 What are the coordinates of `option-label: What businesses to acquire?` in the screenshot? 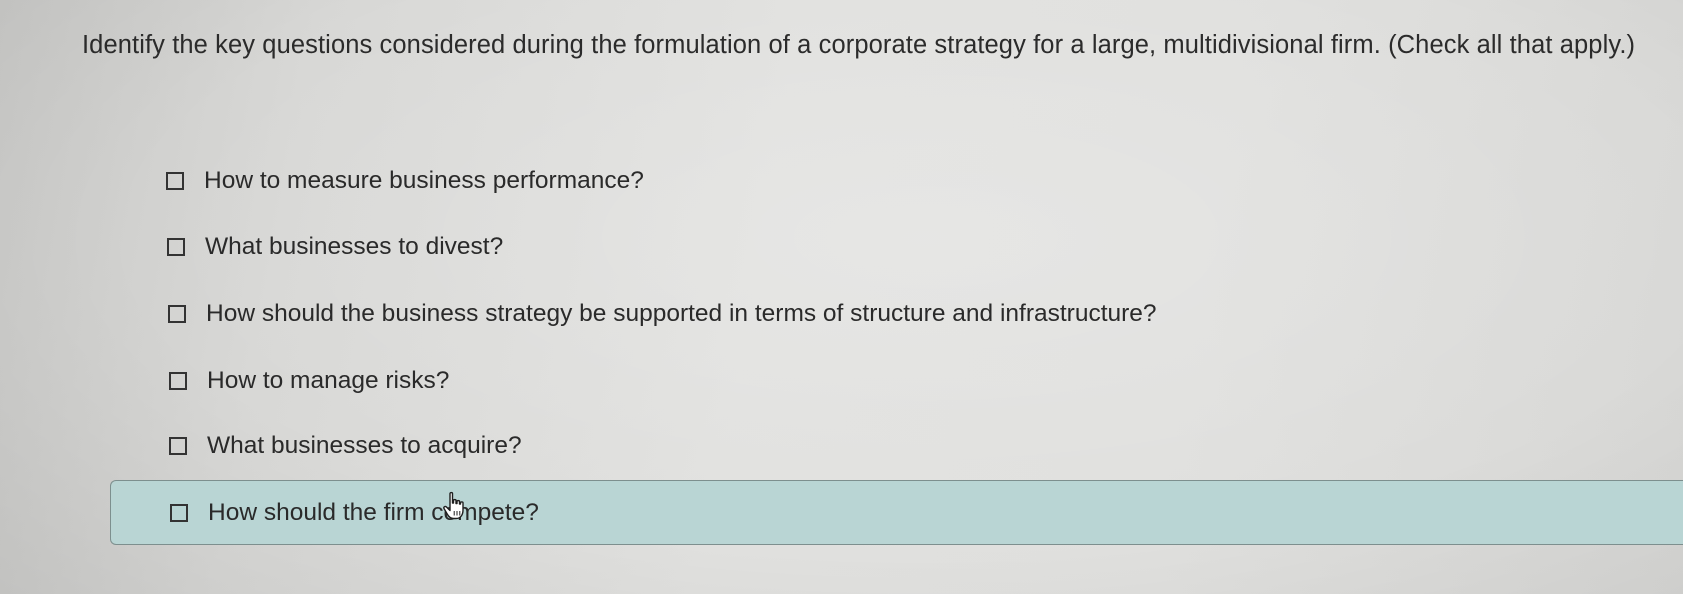 It's located at (364, 445).